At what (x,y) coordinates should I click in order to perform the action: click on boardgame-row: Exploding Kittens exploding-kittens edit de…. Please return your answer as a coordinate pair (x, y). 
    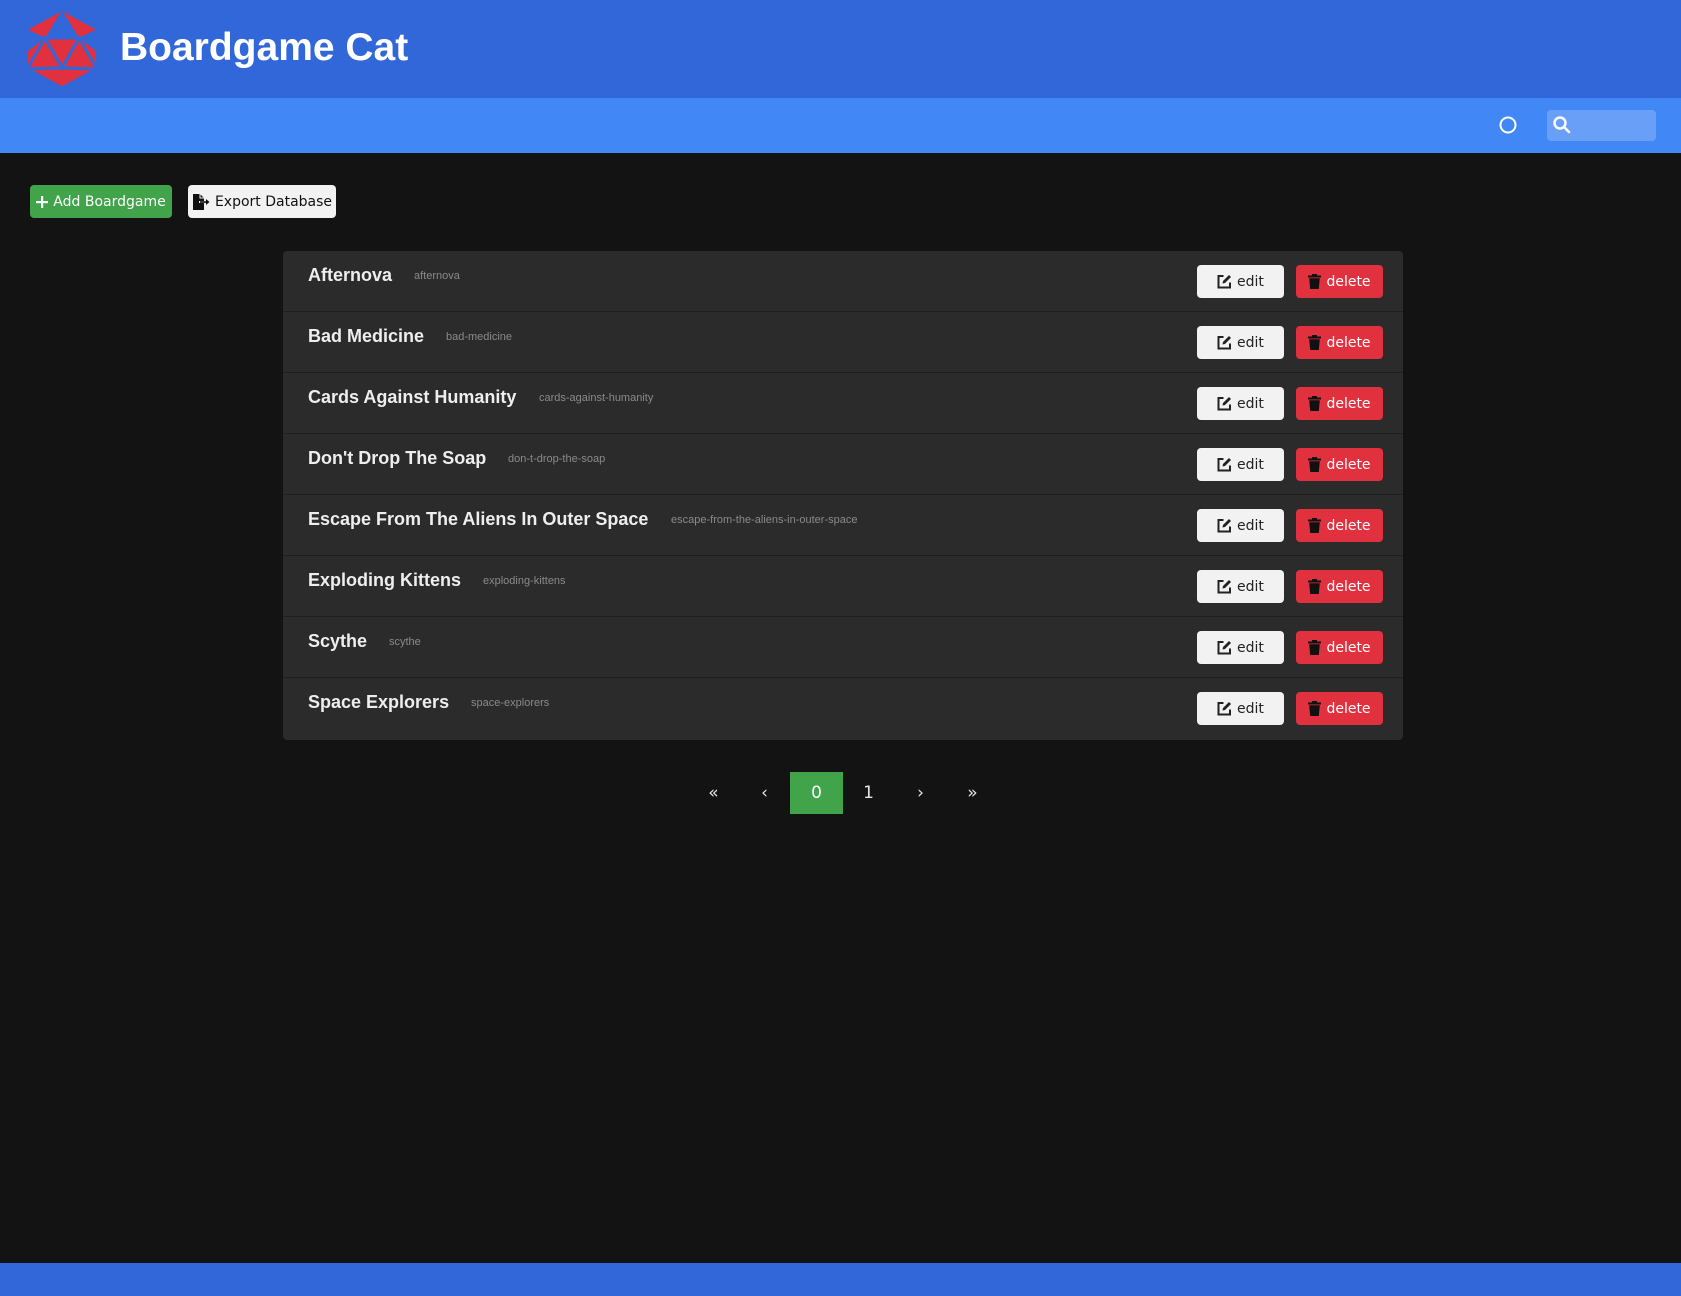
    Looking at the image, I should click on (843, 586).